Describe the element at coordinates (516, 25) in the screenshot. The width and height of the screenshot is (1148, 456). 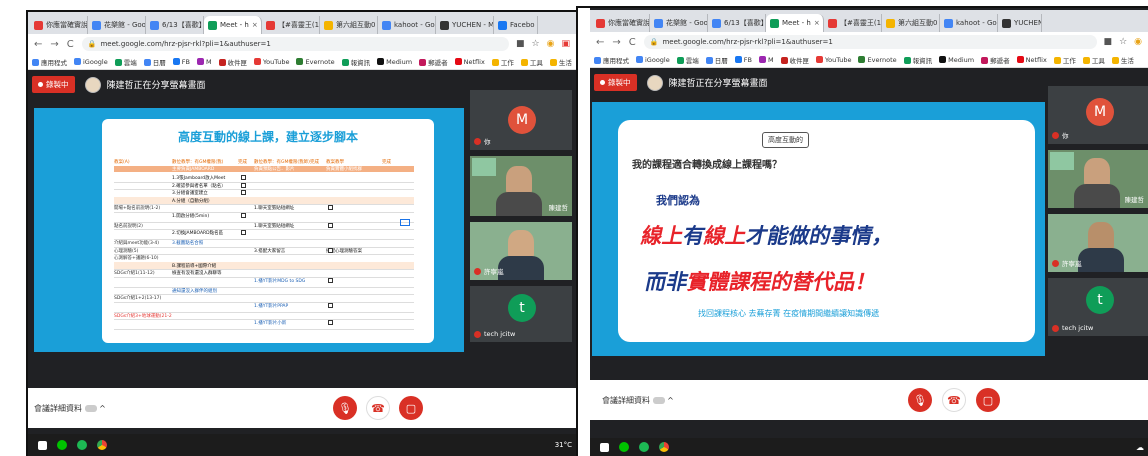
I see `browser-tab: Facebo×` at that location.